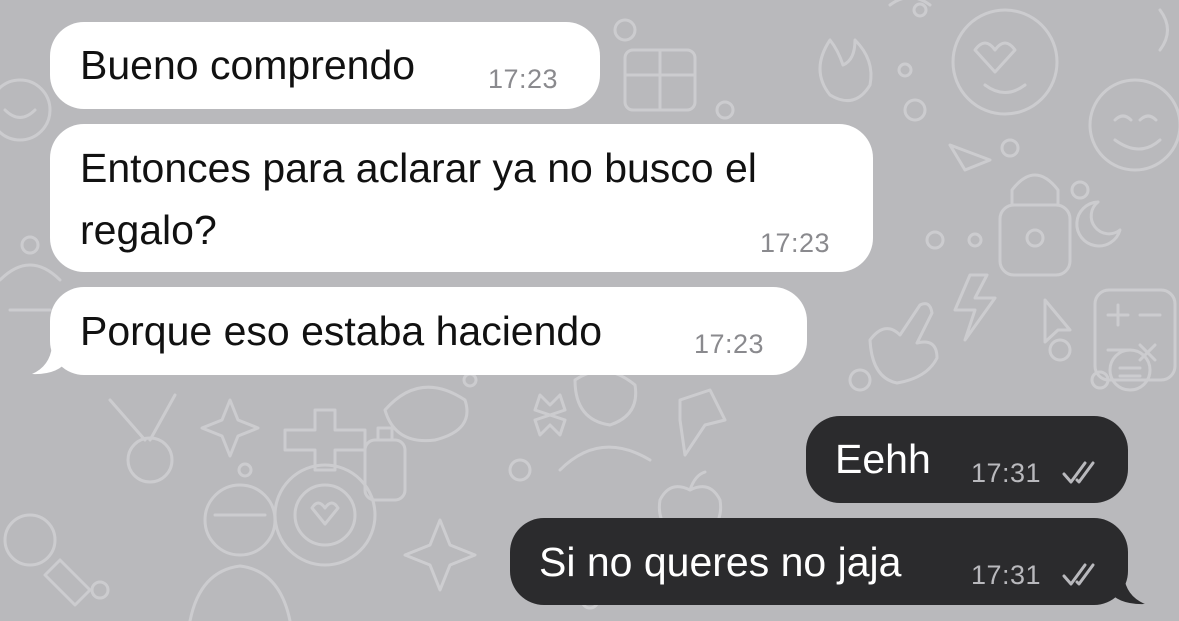 The image size is (1179, 621). I want to click on incoming-message: Porque eso estaba haciendo 17:23, so click(428, 331).